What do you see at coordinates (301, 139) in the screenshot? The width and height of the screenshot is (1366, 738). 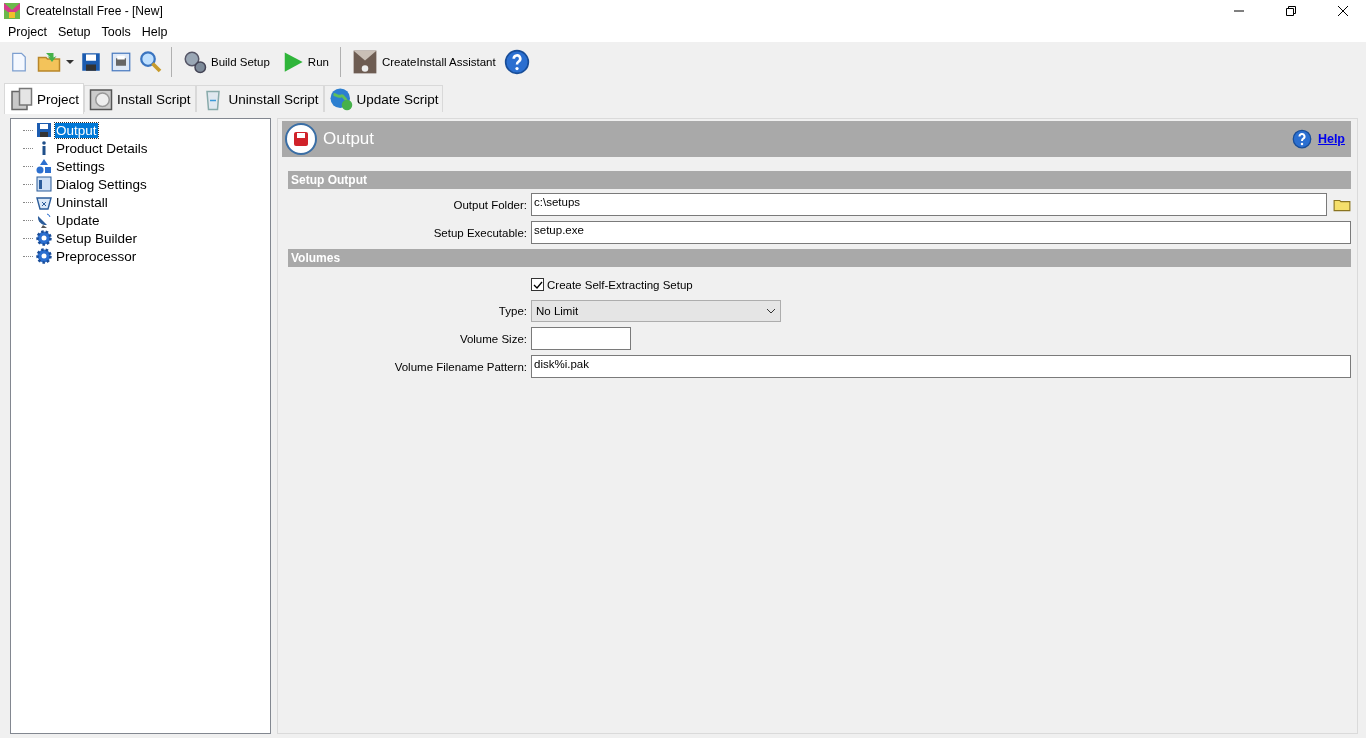 I see `floppy-badge-icon` at bounding box center [301, 139].